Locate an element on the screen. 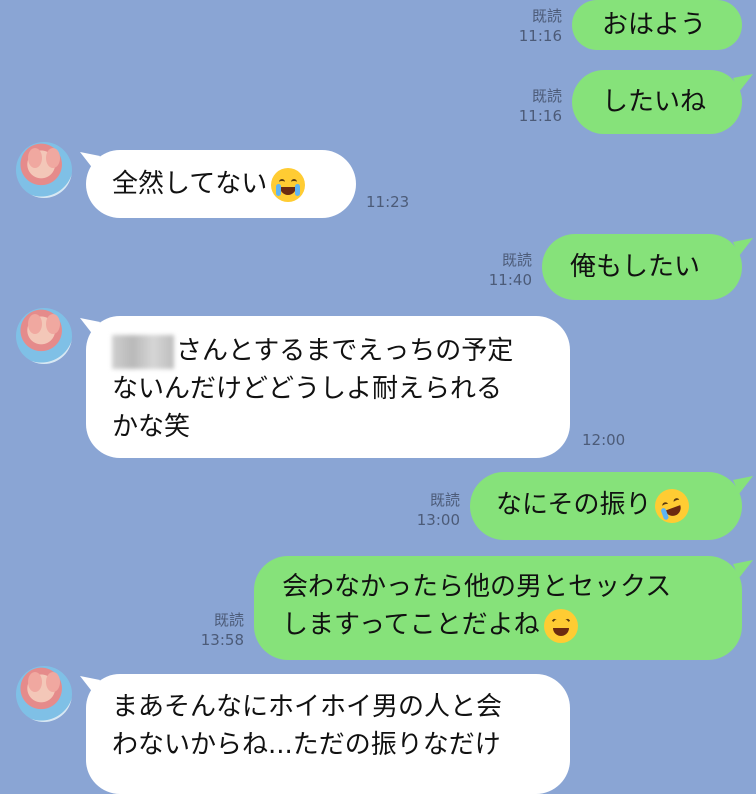  timestamp: 12:00 is located at coordinates (604, 440).